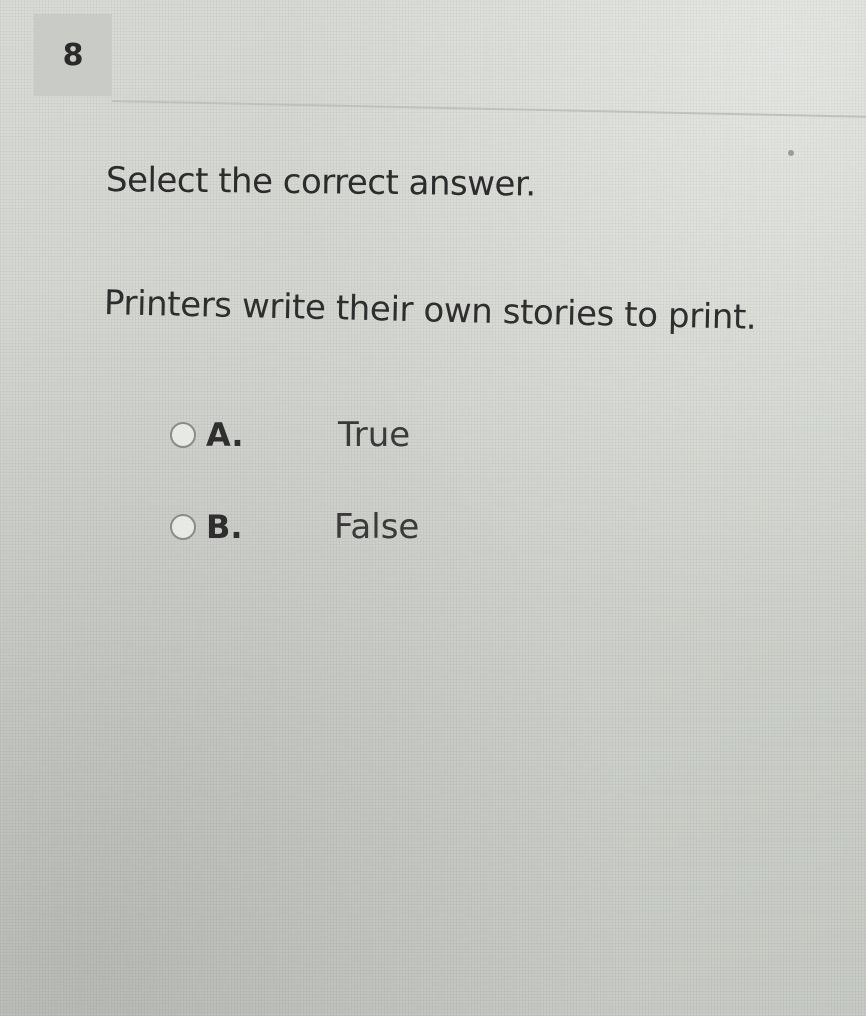 The height and width of the screenshot is (1016, 866). Describe the element at coordinates (377, 527) in the screenshot. I see `option-text-b: False` at that location.